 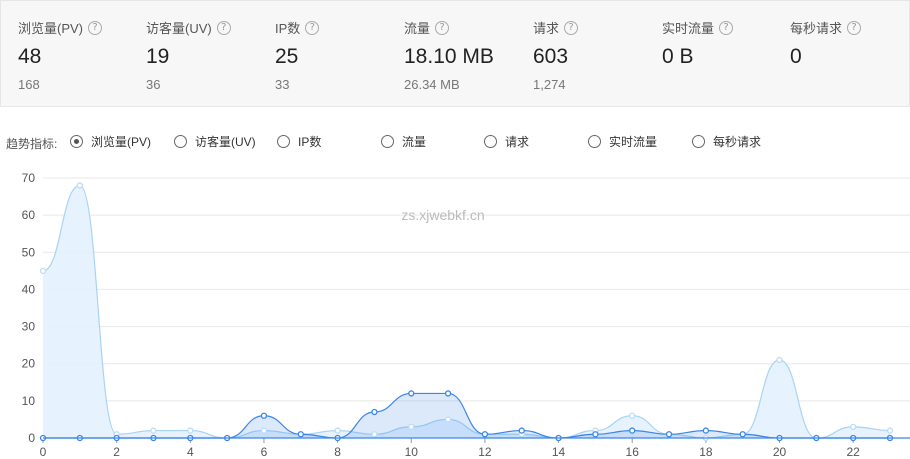 I want to click on stat-label: 流量, so click(x=417, y=28).